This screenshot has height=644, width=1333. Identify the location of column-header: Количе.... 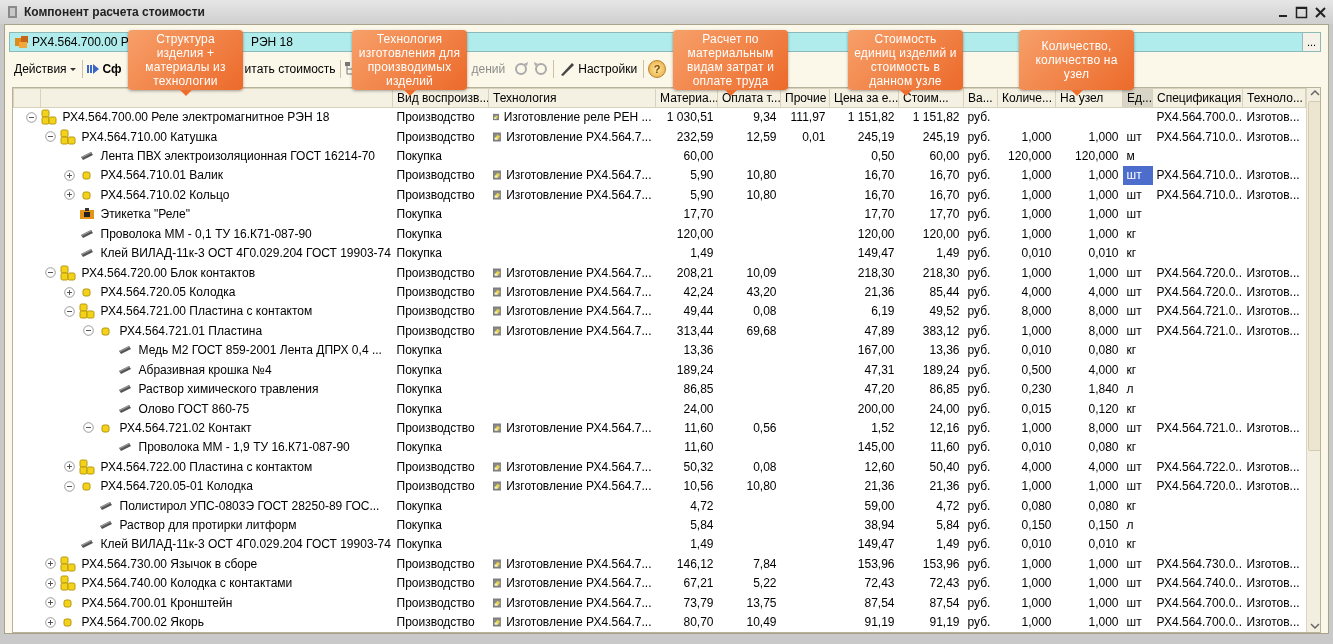
(1026, 98).